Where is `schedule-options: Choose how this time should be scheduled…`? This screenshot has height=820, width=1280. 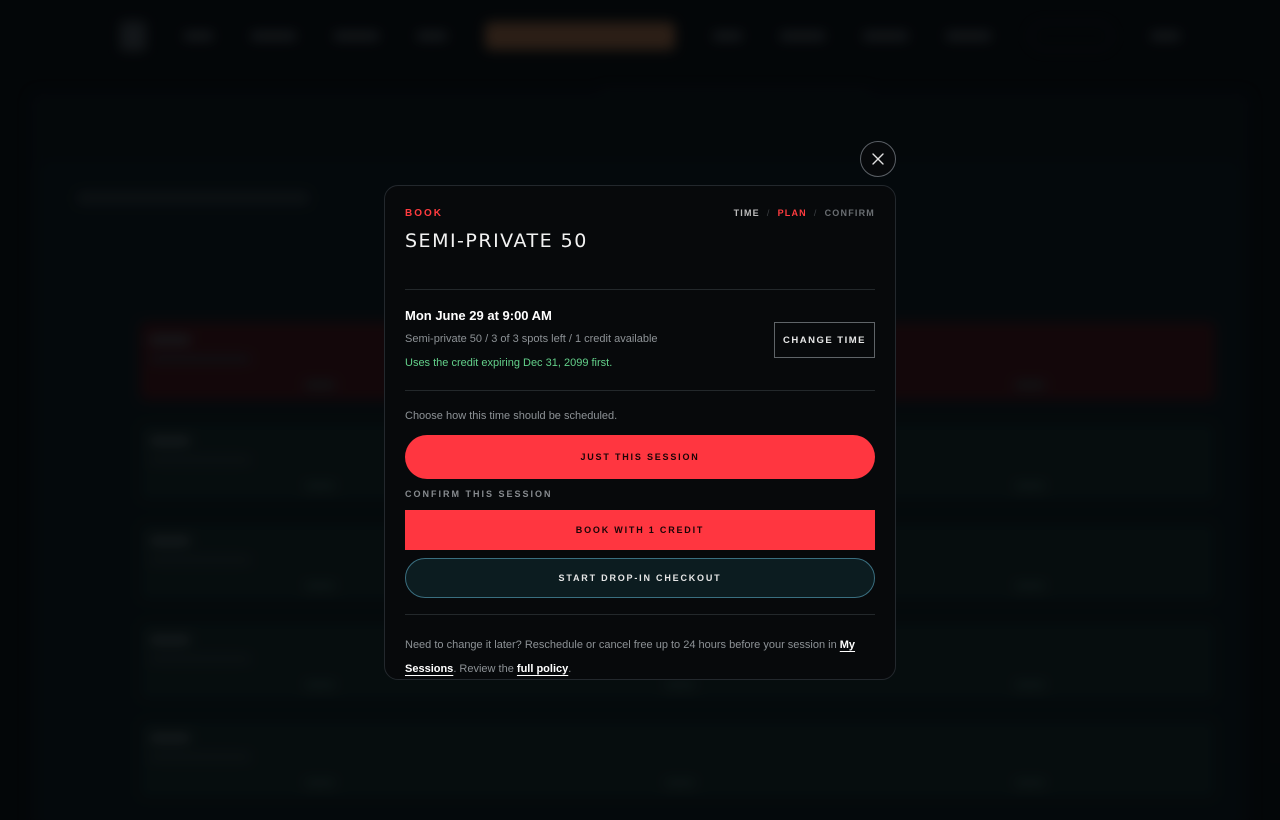
schedule-options: Choose how this time should be scheduled… is located at coordinates (640, 503).